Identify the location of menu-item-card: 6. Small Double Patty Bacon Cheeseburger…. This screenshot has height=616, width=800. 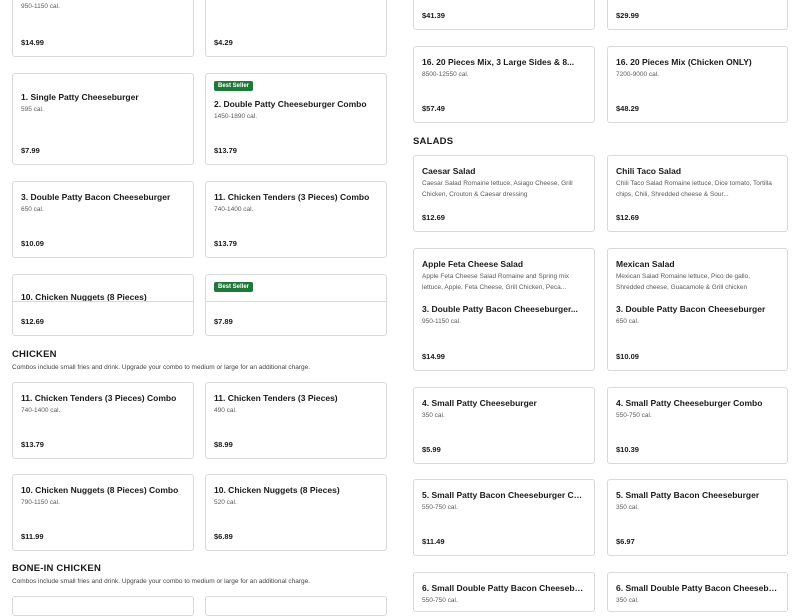
(697, 592).